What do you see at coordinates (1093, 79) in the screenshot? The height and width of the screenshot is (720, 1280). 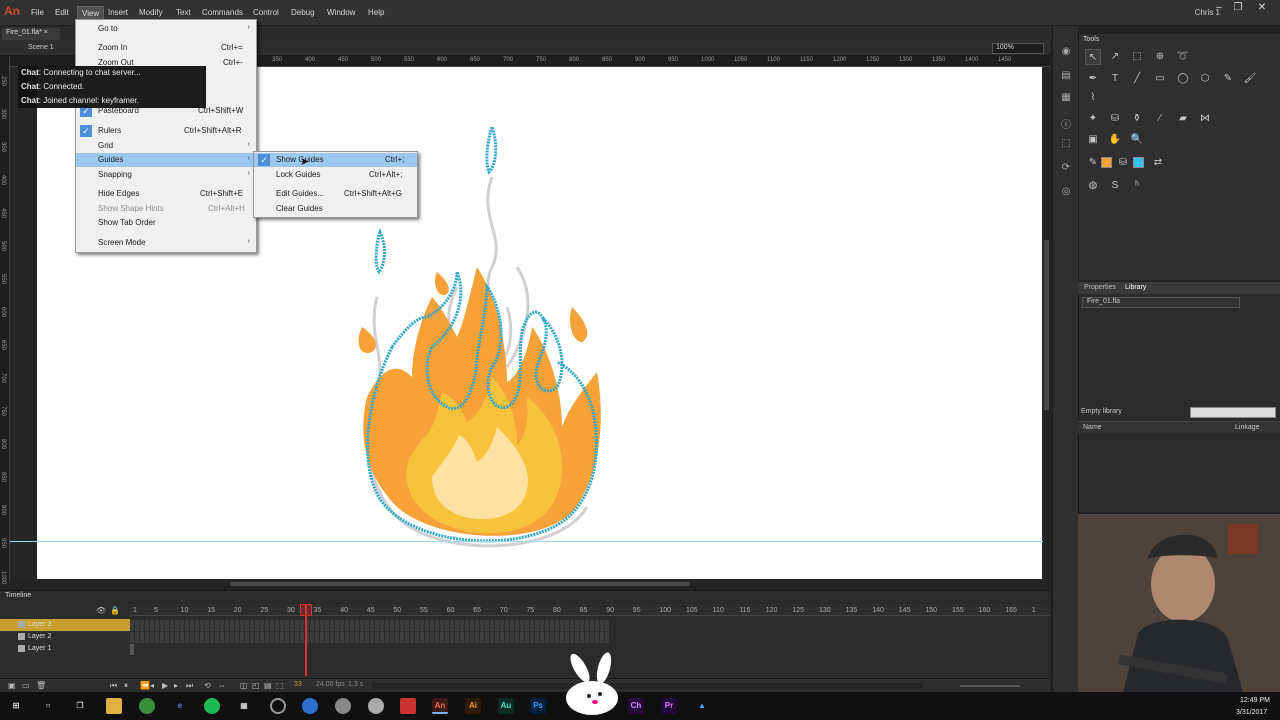 I see `pen-tool-icon: ✒` at bounding box center [1093, 79].